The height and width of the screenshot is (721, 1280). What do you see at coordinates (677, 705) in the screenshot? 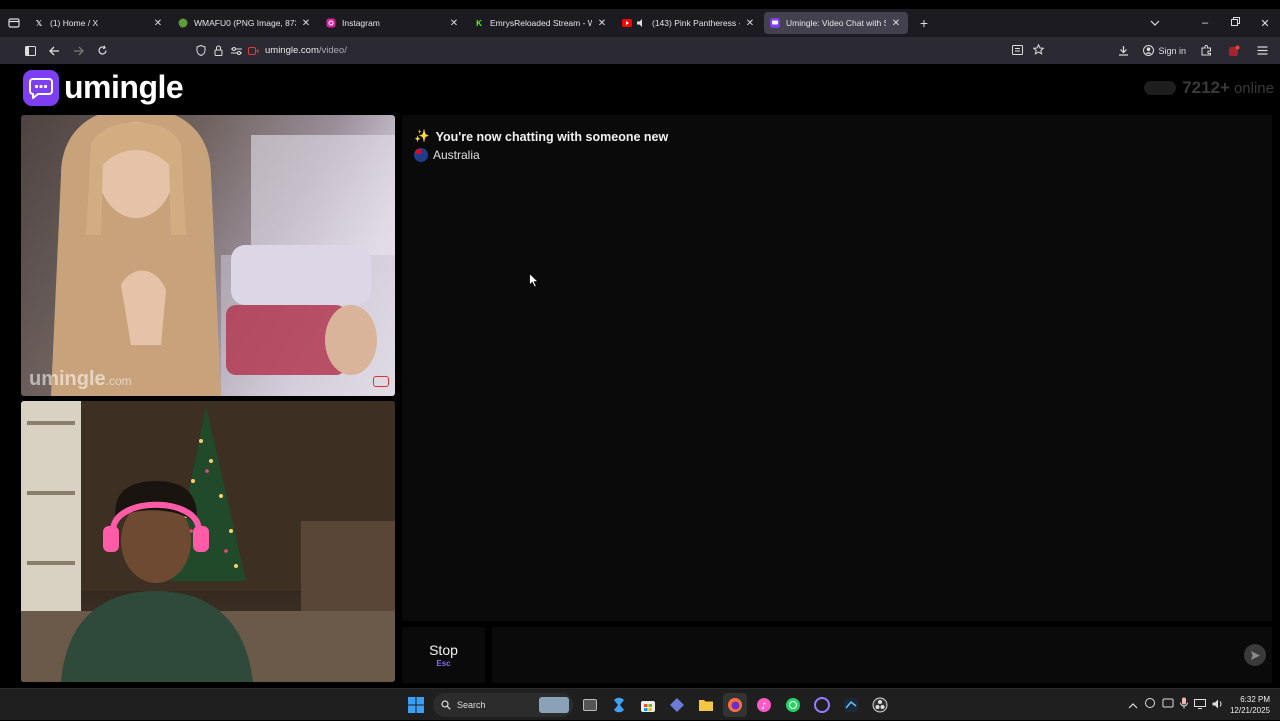
I see `vpn-icon` at bounding box center [677, 705].